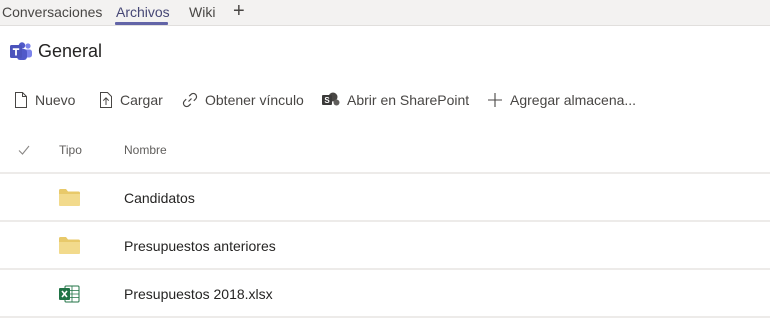  Describe the element at coordinates (70, 150) in the screenshot. I see `column-header-type: Tipo` at that location.